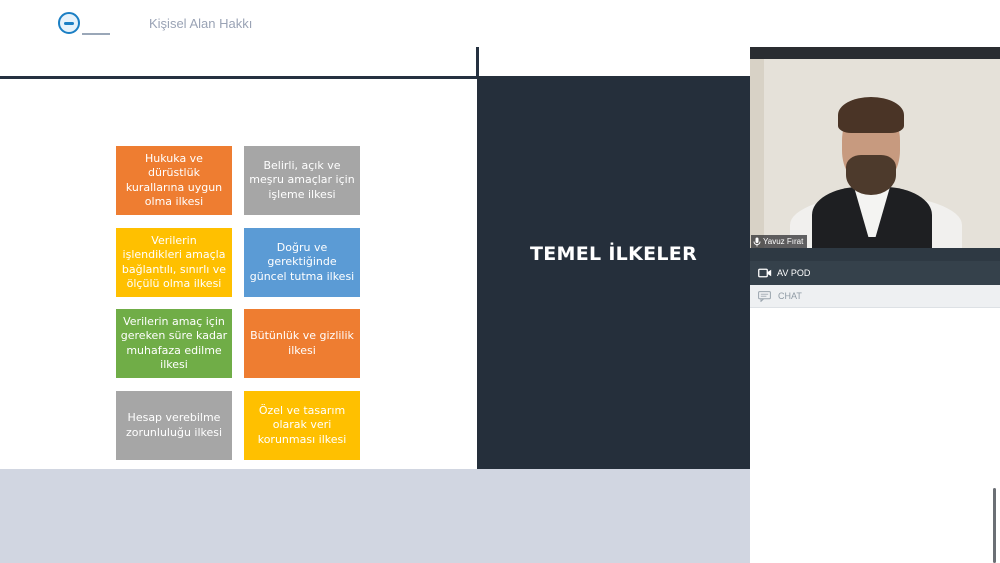 The height and width of the screenshot is (563, 1000). Describe the element at coordinates (201, 23) in the screenshot. I see `app-title: Kişisel Alan Hakkı` at that location.